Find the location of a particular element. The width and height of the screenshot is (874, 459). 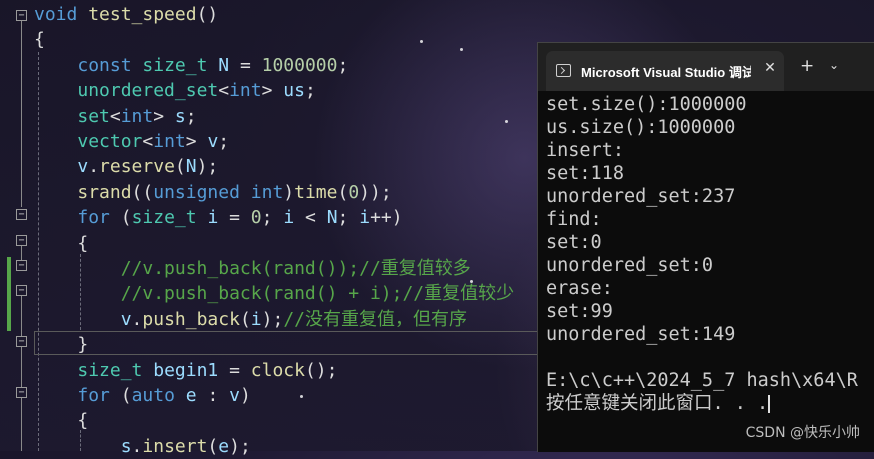

code-token: 1000000 is located at coordinates (299, 65).